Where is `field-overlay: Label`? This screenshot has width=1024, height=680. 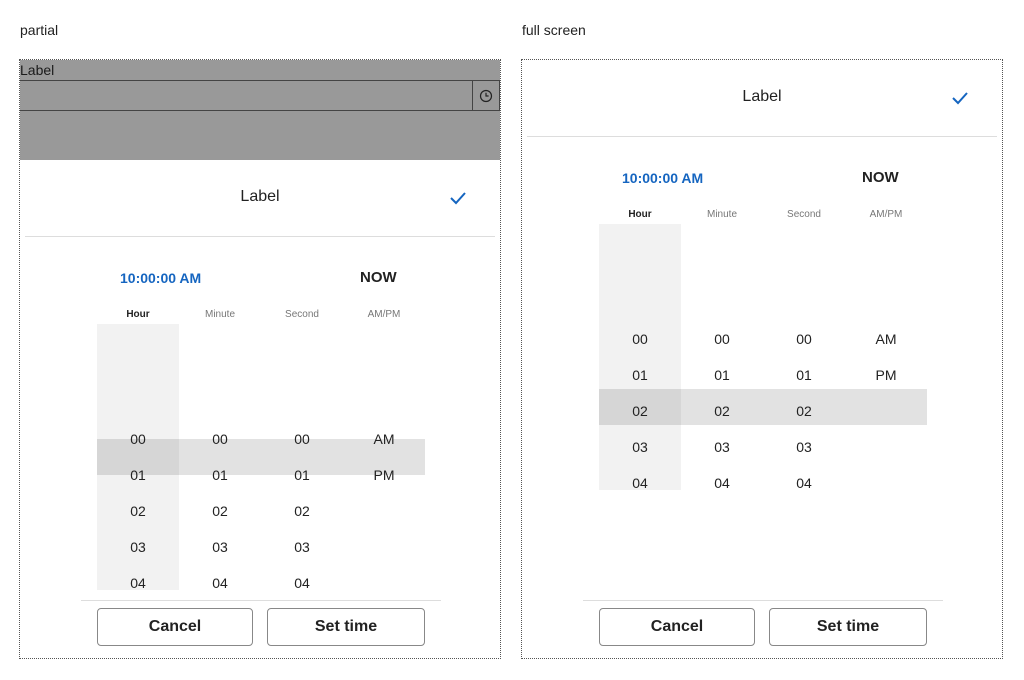 field-overlay: Label is located at coordinates (260, 110).